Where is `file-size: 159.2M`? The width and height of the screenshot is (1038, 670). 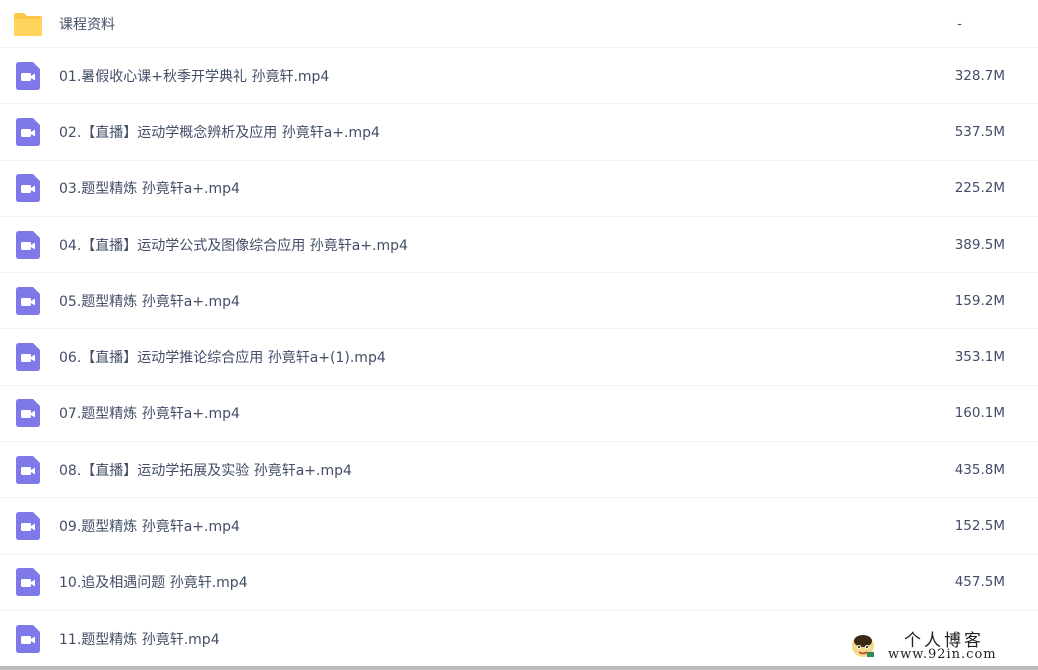 file-size: 159.2M is located at coordinates (979, 300).